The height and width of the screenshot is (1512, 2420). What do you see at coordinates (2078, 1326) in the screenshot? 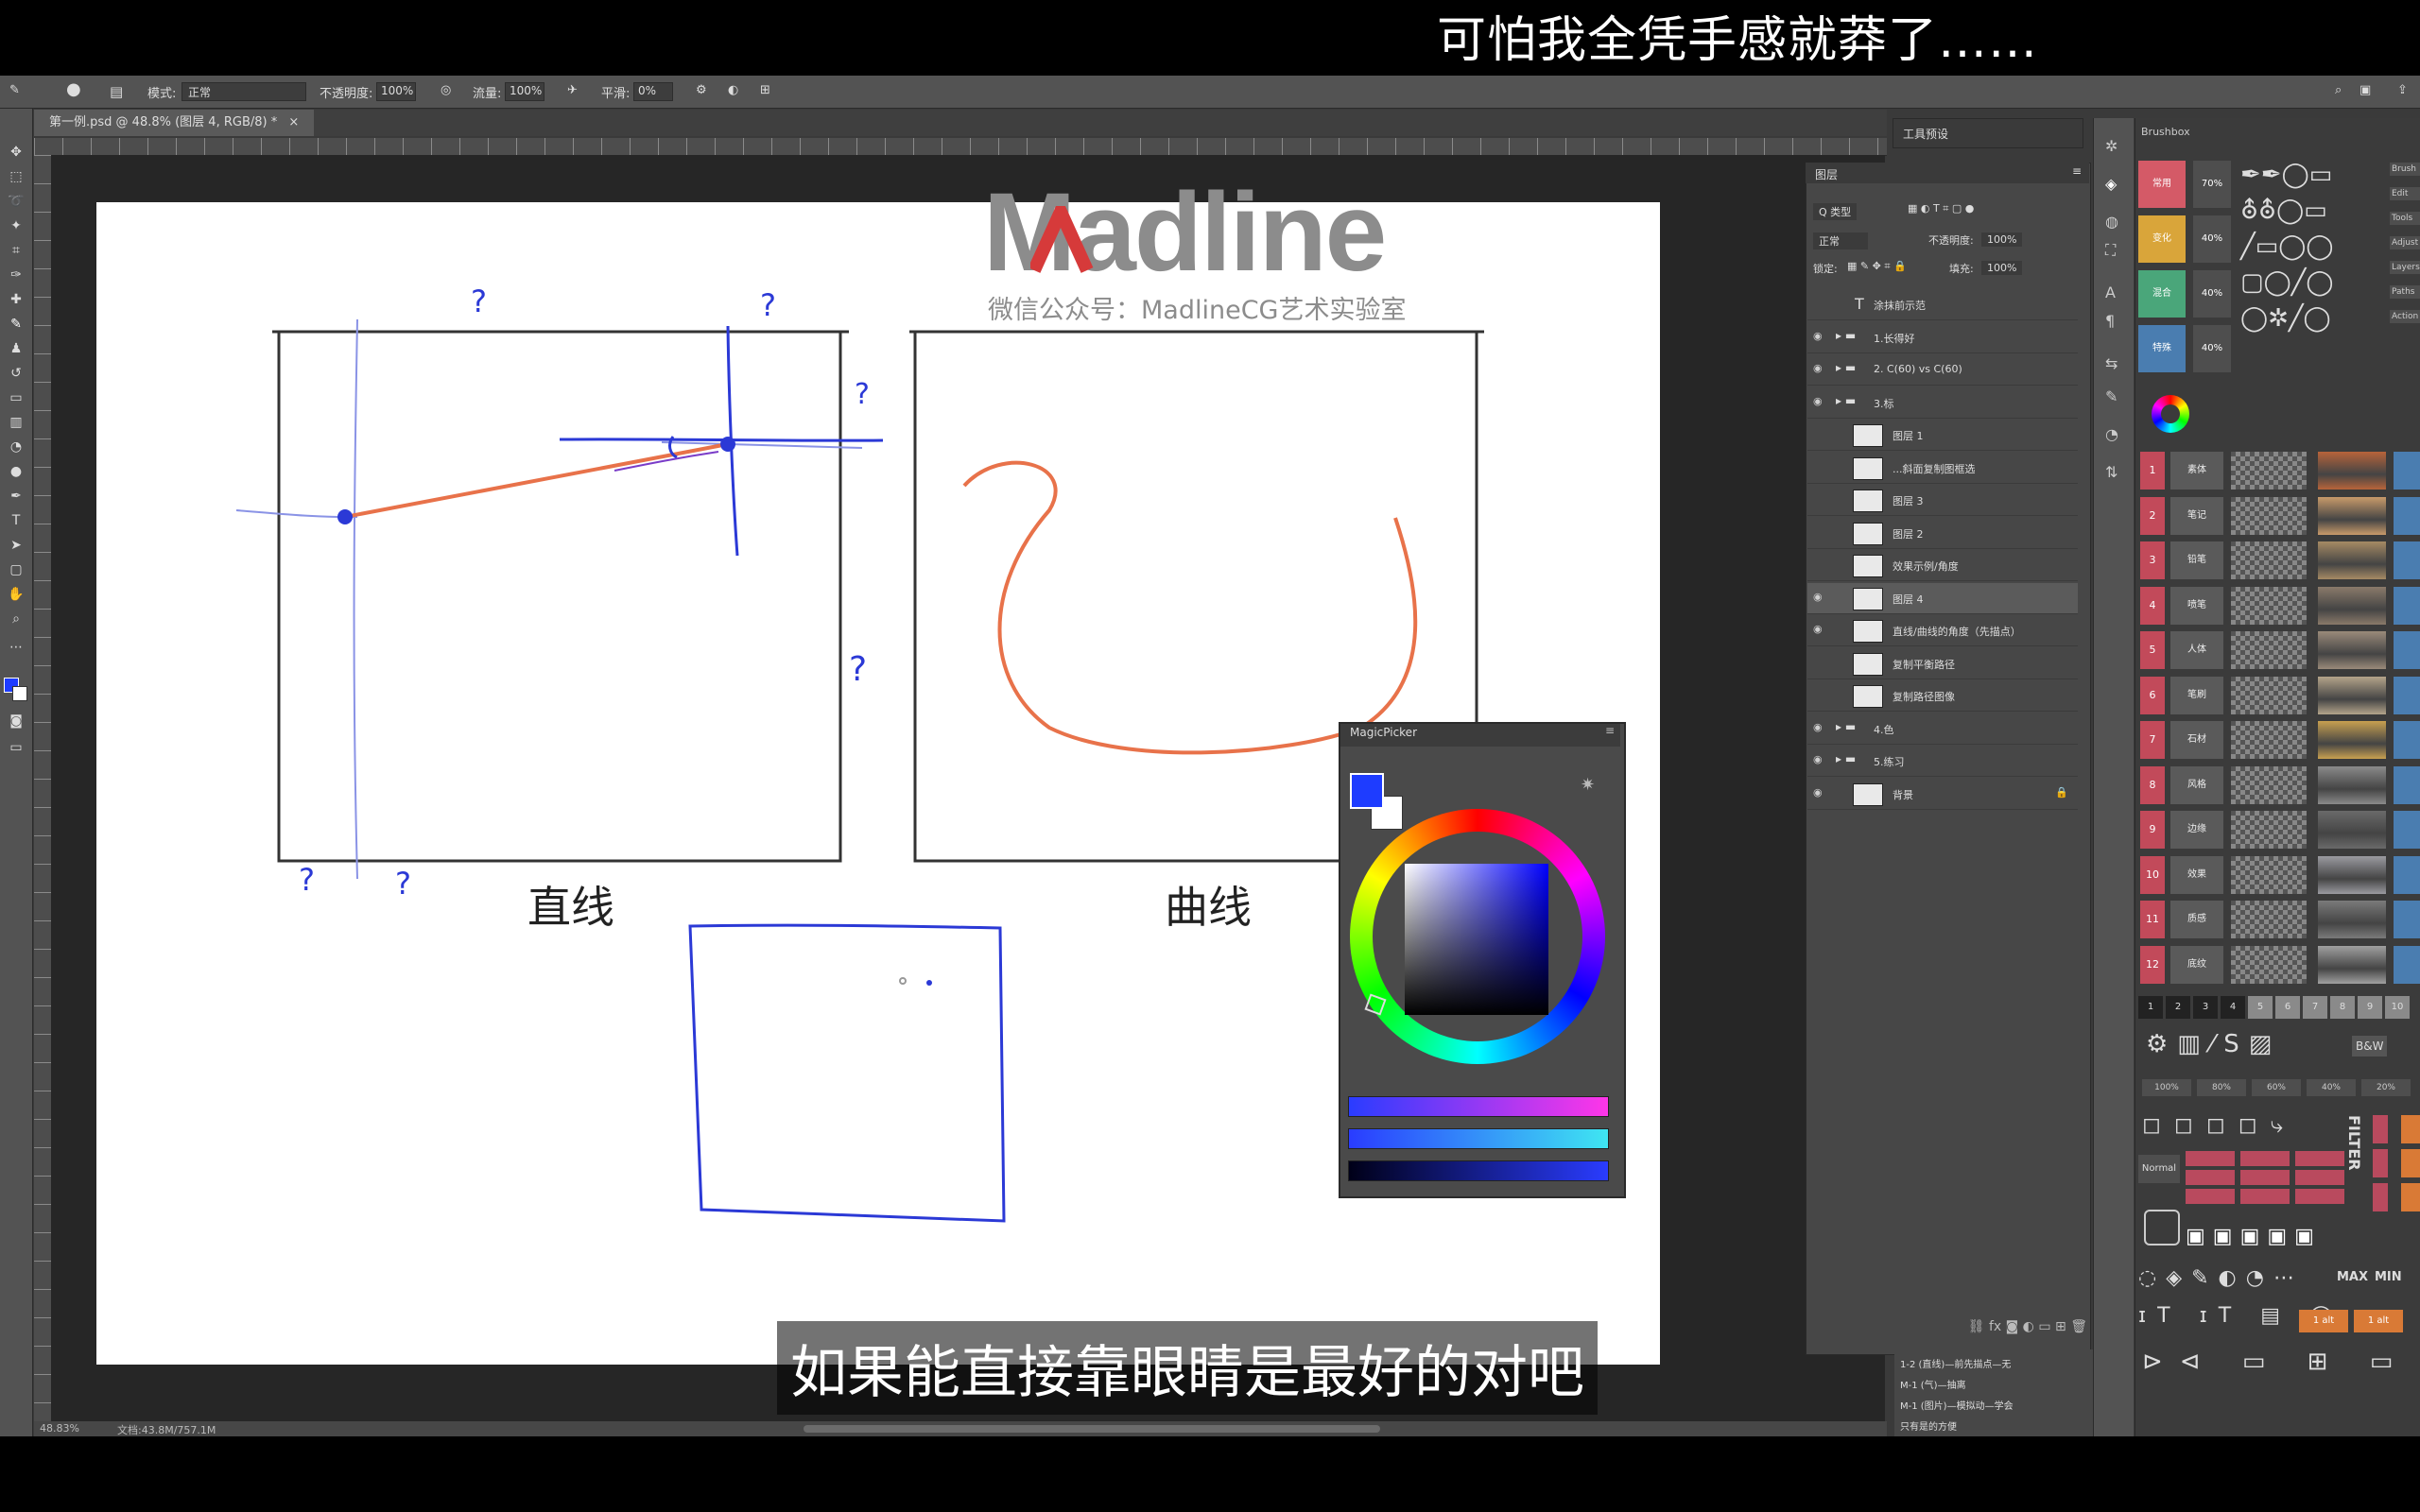
I see `trash-icon: 🗑` at bounding box center [2078, 1326].